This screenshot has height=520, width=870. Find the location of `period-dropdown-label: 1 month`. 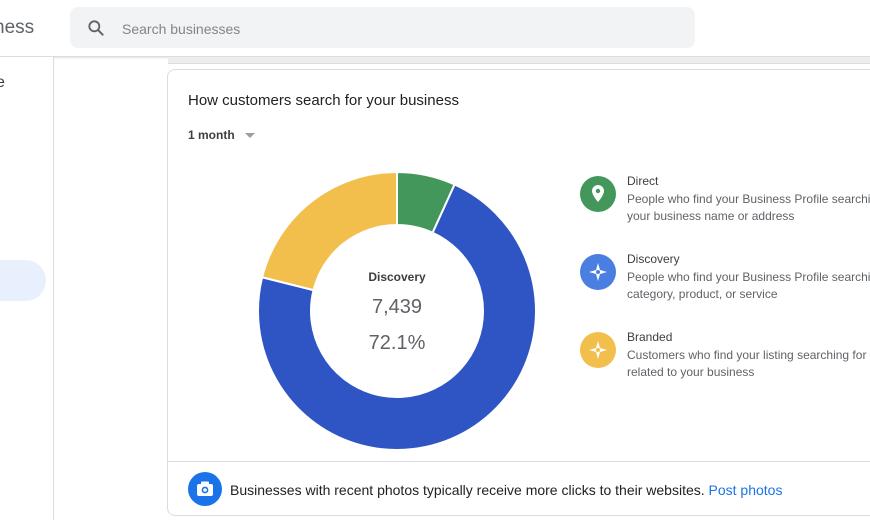

period-dropdown-label: 1 month is located at coordinates (211, 135).